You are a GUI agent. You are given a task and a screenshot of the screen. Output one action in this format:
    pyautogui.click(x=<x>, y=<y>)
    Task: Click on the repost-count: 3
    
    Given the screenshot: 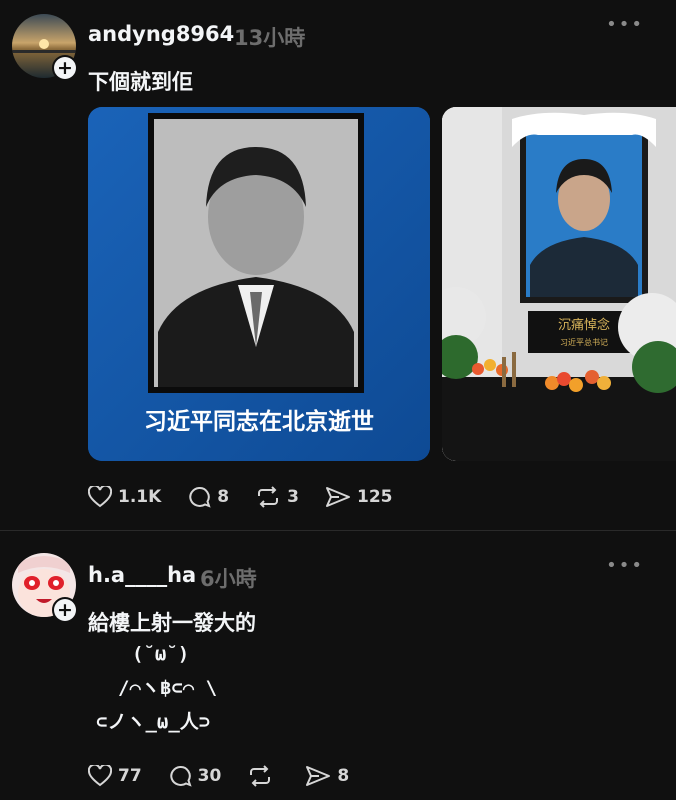 What is the action you would take?
    pyautogui.click(x=293, y=497)
    